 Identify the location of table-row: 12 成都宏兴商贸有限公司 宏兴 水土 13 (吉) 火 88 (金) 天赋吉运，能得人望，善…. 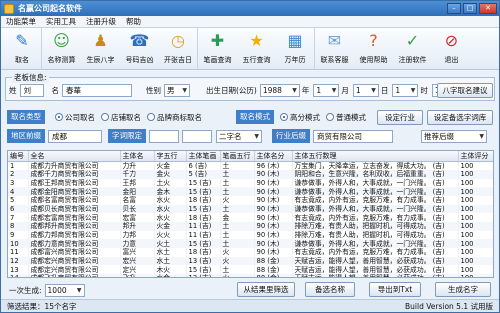
(250, 261).